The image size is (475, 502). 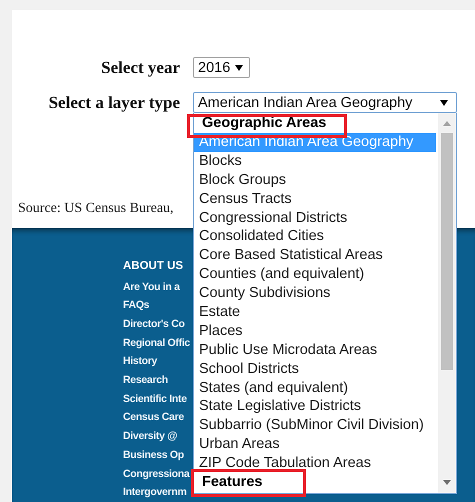 I want to click on dropdown-option: County Subdivisions, so click(x=316, y=294).